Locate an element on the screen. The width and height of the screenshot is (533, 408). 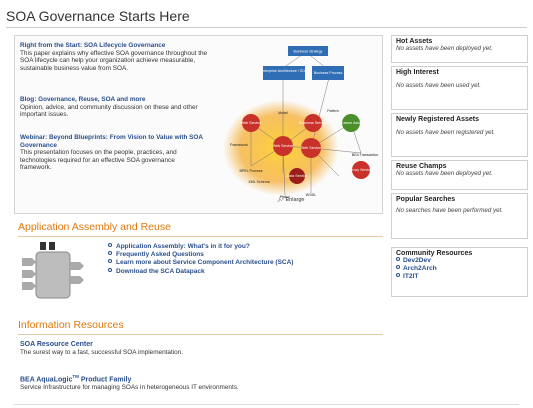
node-wsdl-label: WSDL is located at coordinates (311, 195).